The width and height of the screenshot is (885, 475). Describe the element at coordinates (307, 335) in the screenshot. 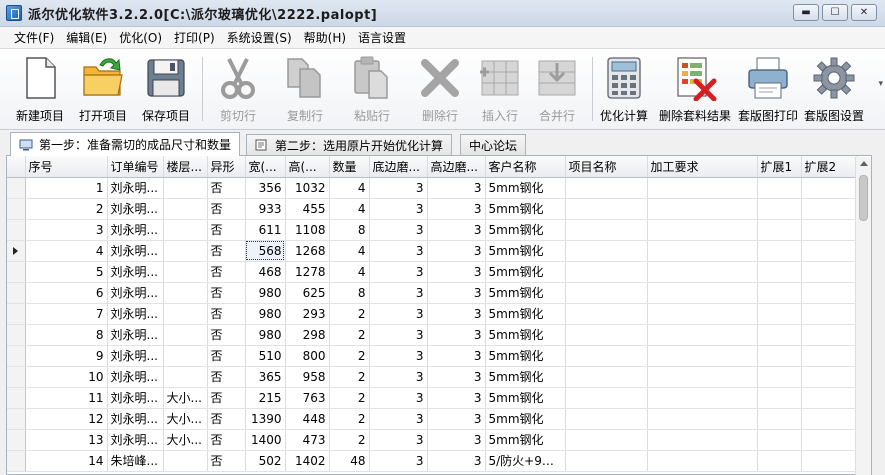

I see `grid-cell: 298` at that location.